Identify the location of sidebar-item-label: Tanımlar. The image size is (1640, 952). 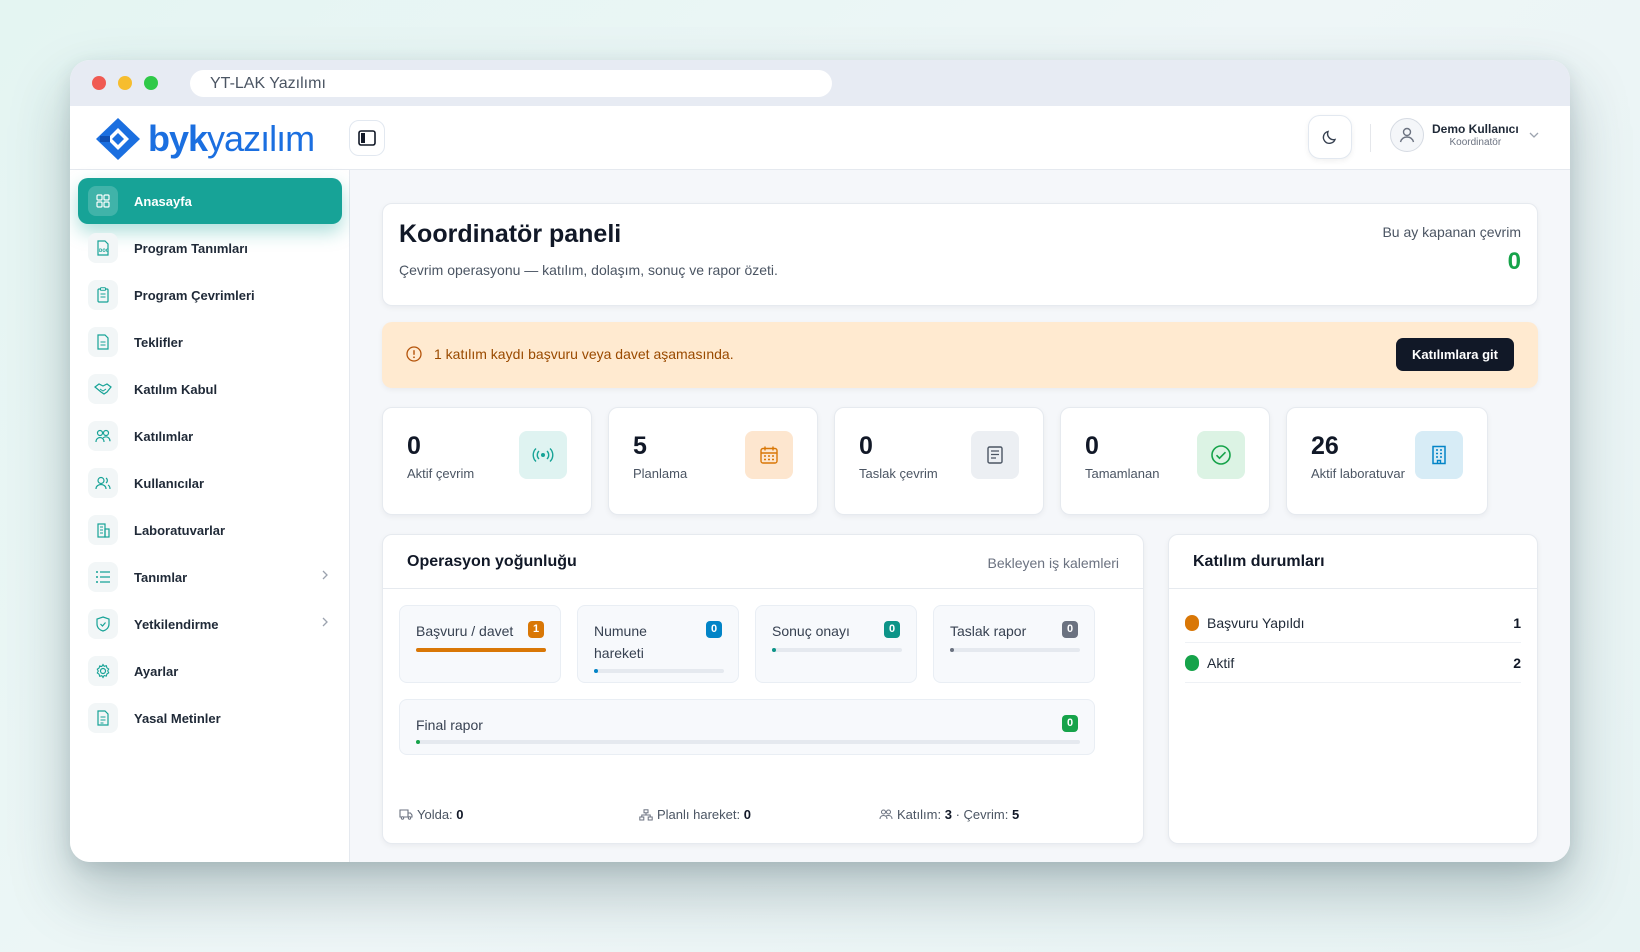
(161, 577).